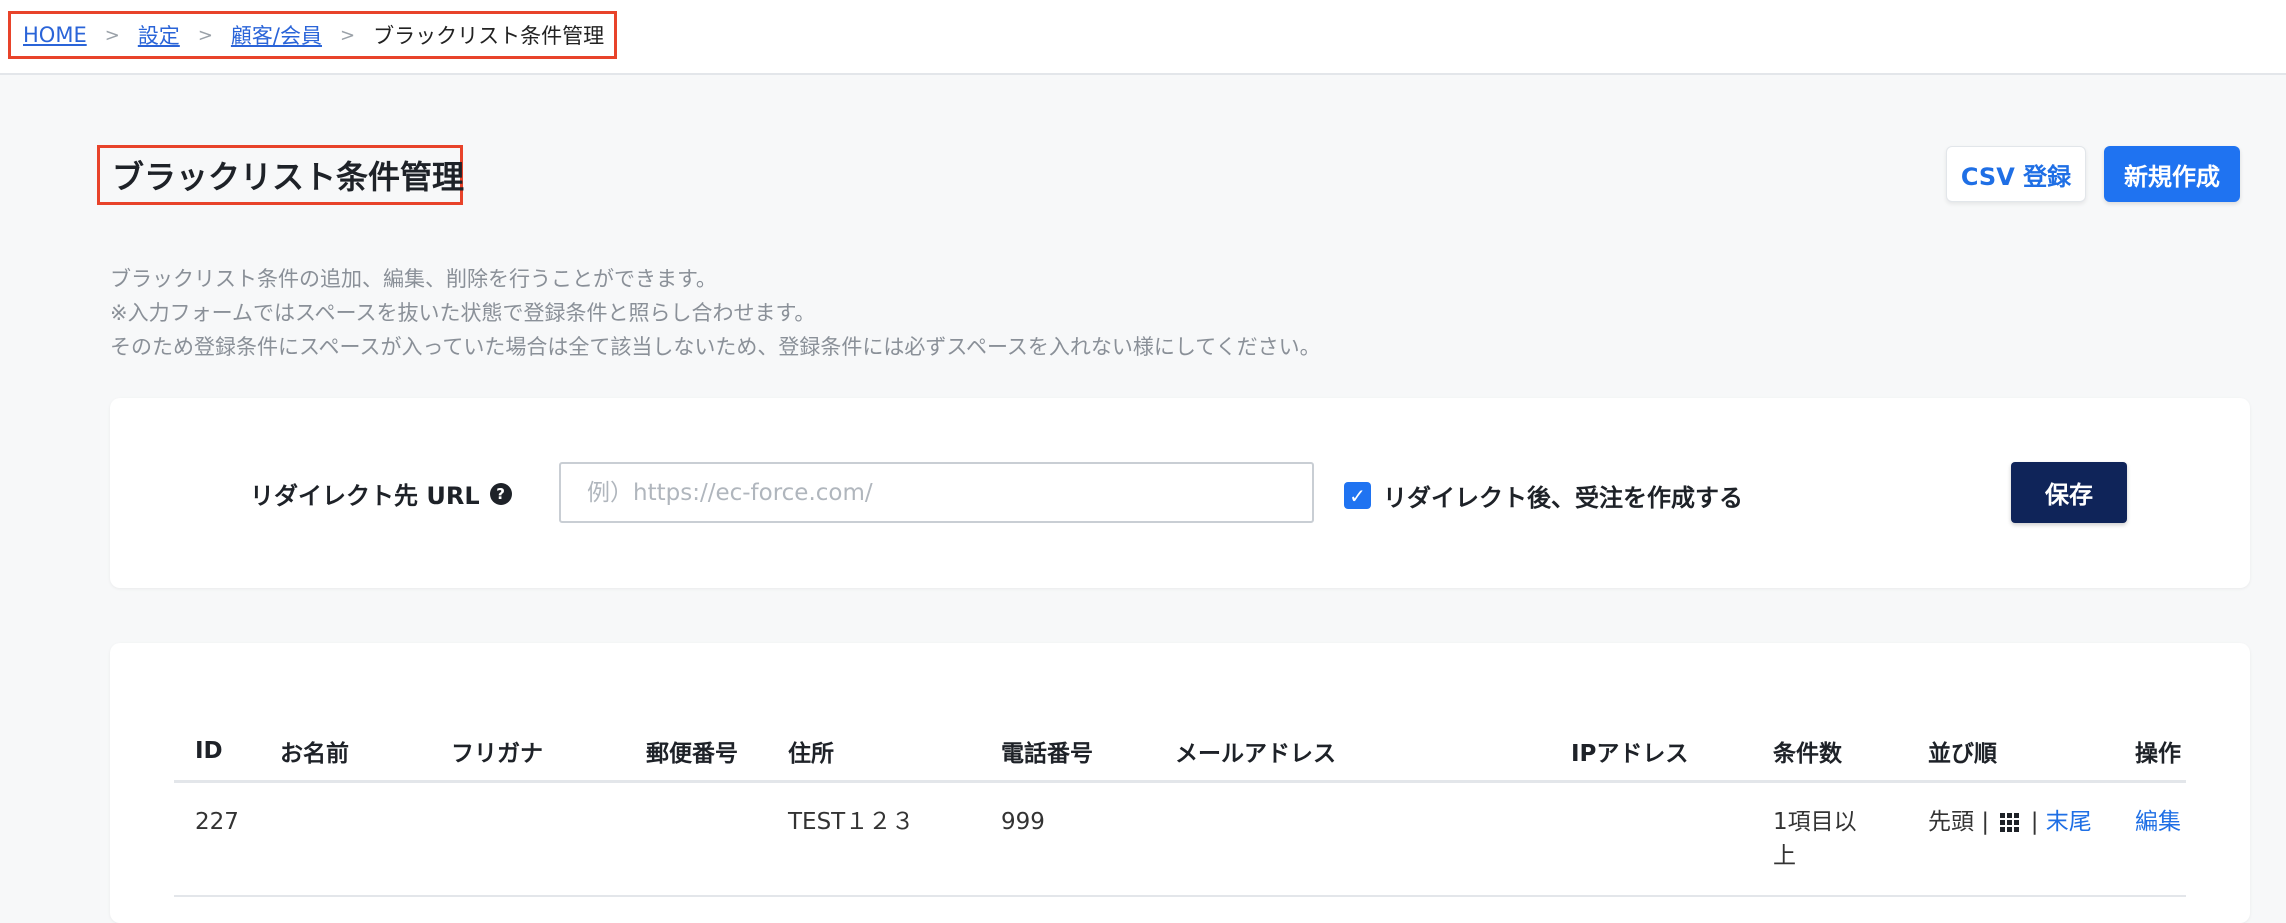  Describe the element at coordinates (1829, 753) in the screenshot. I see `column-header-conditions: 条件数` at that location.